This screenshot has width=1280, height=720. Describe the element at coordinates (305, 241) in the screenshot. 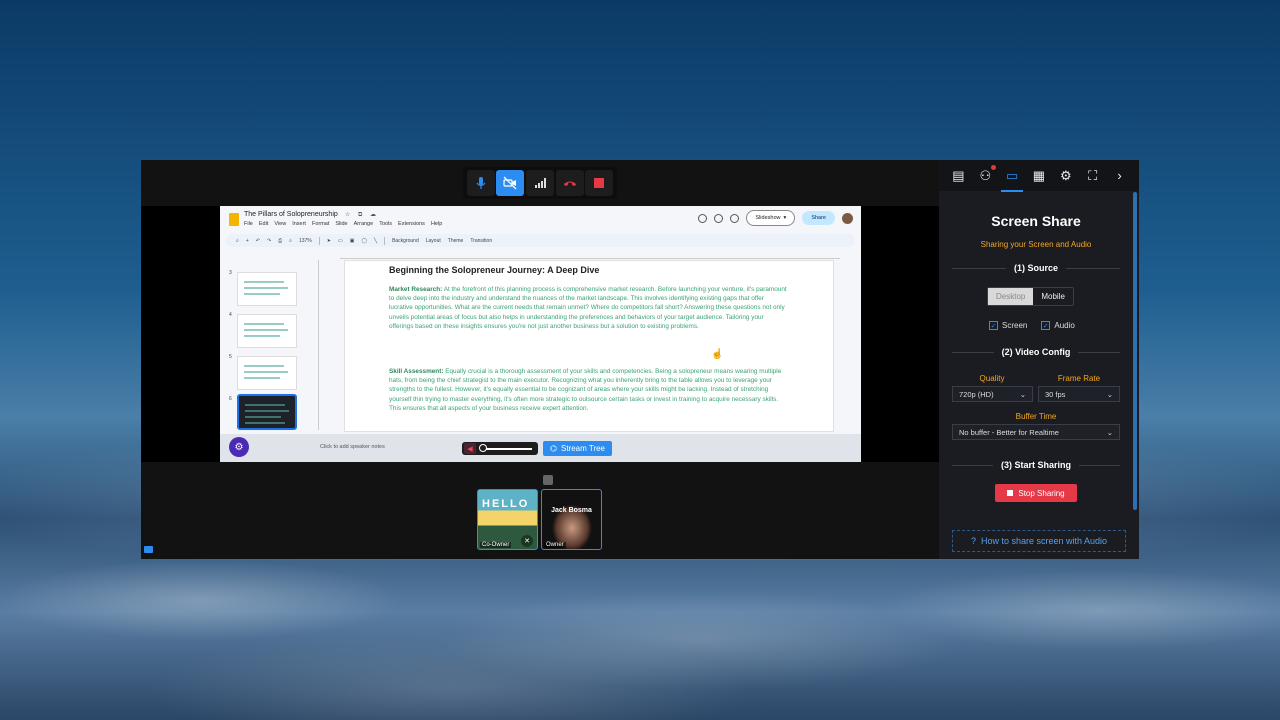

I see `zoom-level: 137%` at that location.